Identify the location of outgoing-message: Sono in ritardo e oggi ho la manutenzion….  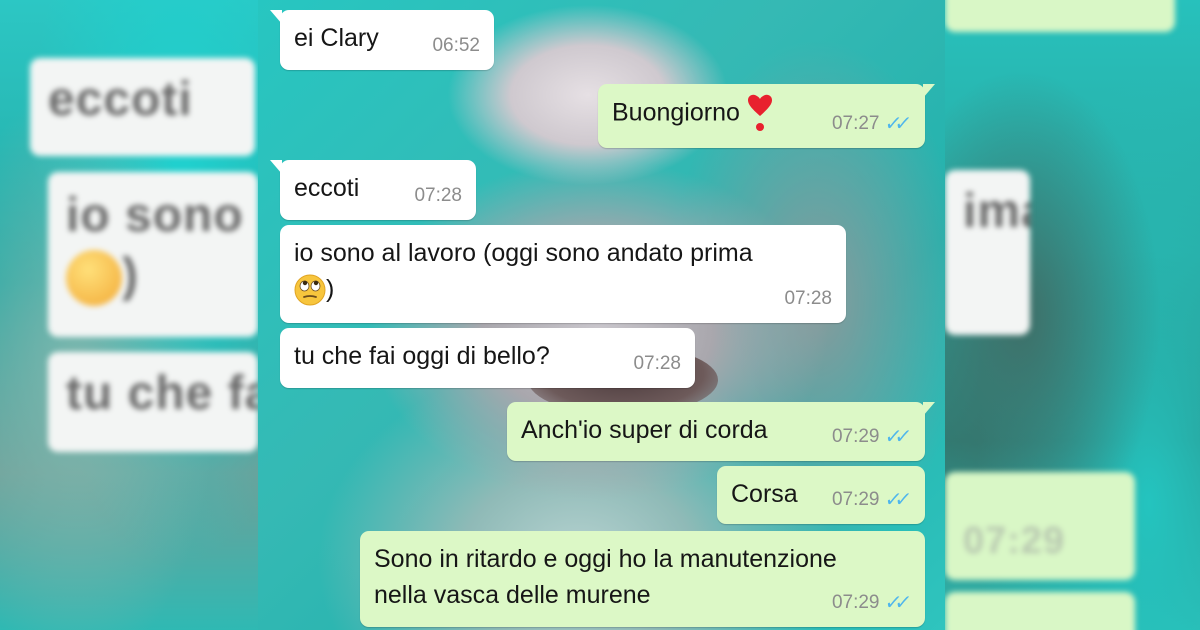
(642, 579).